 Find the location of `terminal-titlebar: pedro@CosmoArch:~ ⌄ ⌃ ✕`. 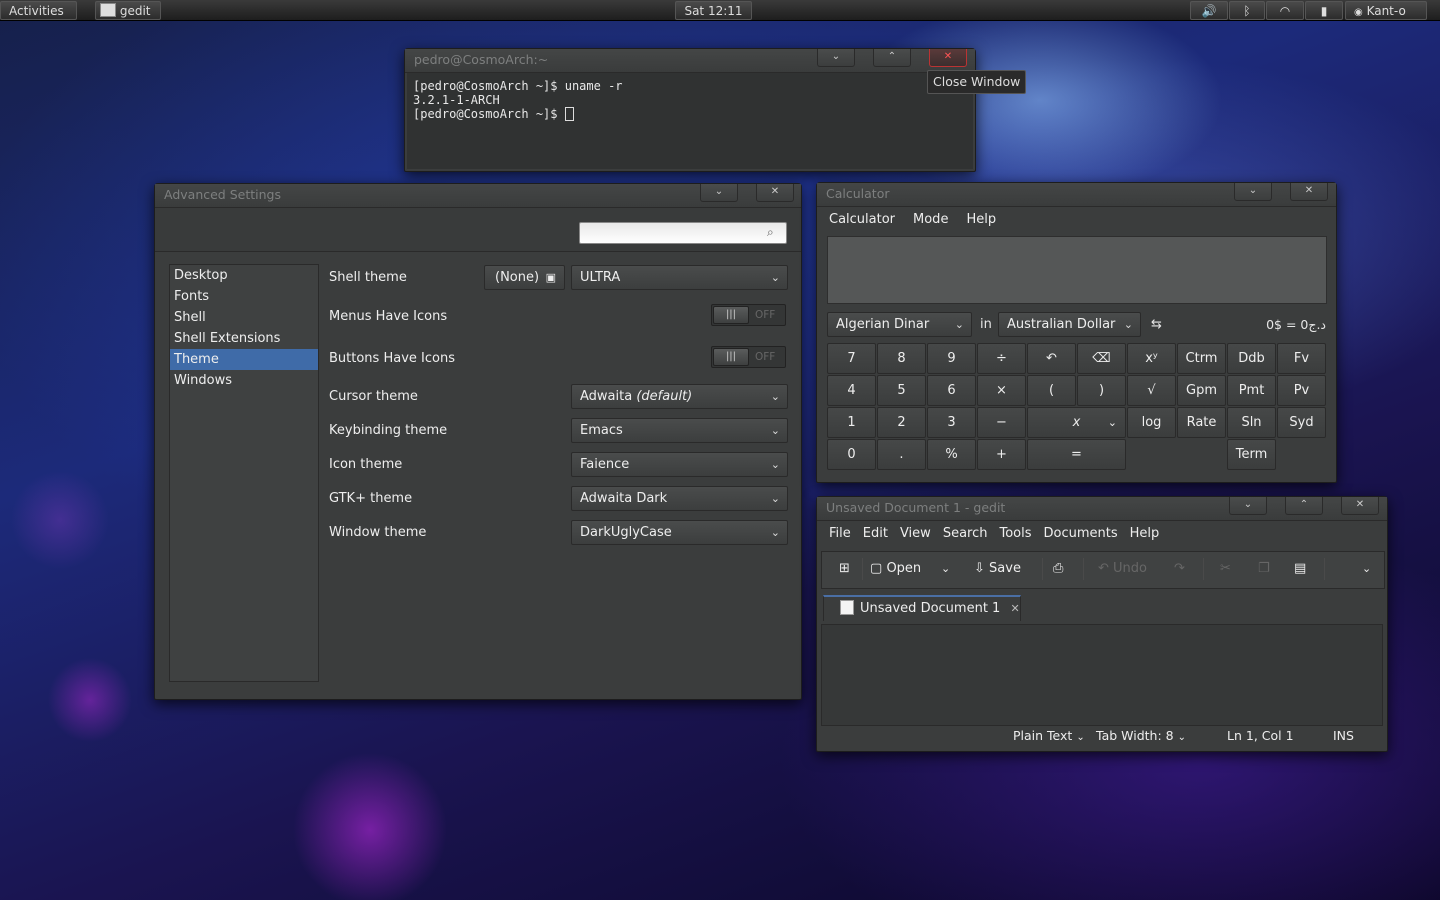

terminal-titlebar: pedro@CosmoArch:~ ⌄ ⌃ ✕ is located at coordinates (690, 61).